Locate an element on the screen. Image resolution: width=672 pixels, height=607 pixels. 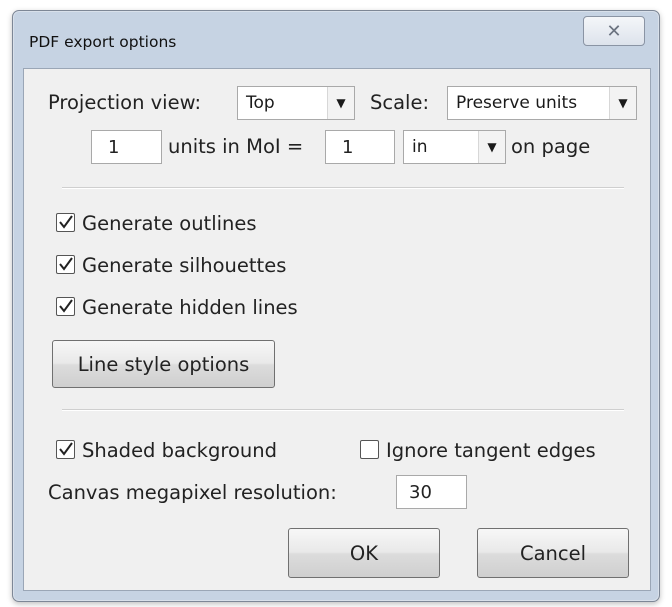
on-page-label: on page is located at coordinates (551, 146).